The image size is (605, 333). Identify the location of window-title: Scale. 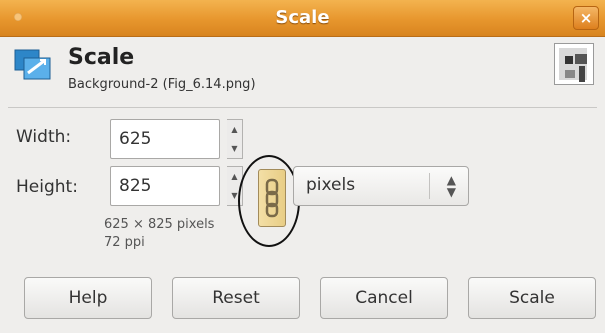
(302, 17).